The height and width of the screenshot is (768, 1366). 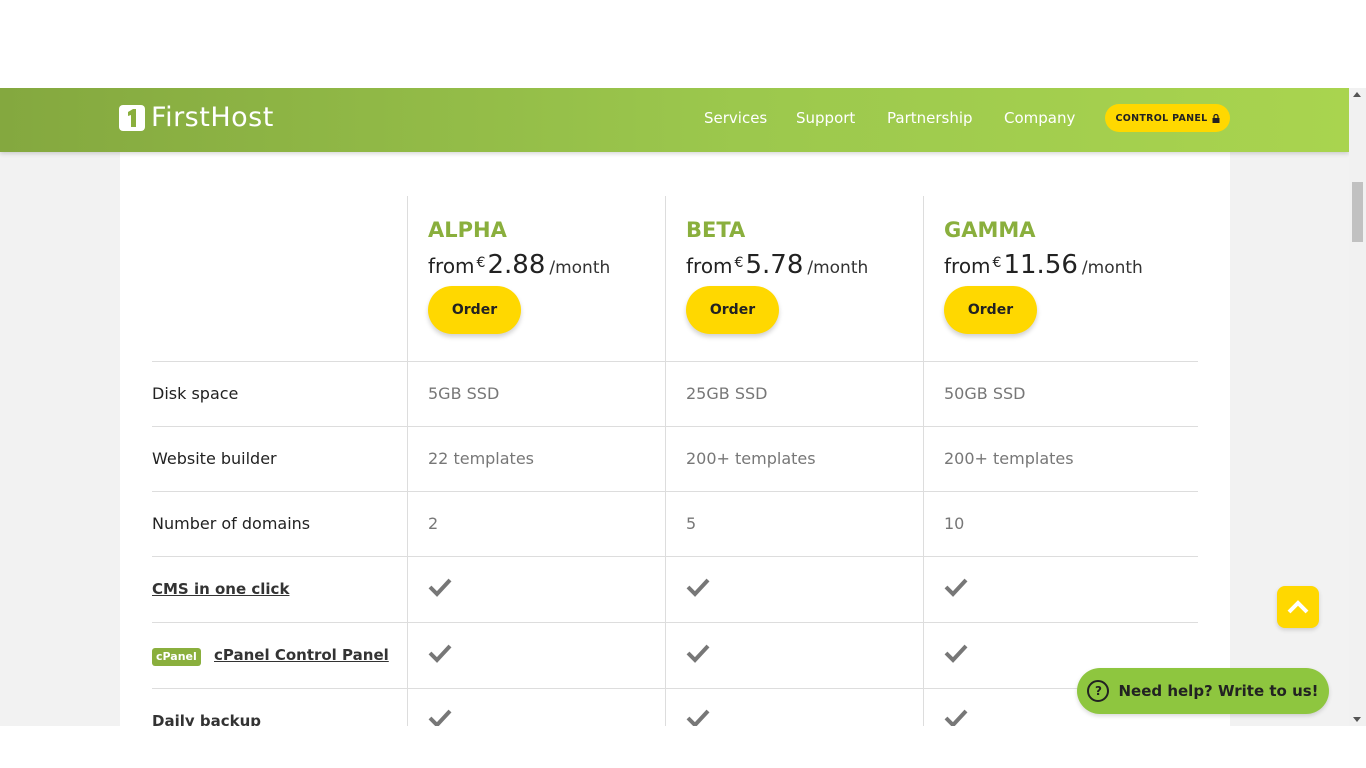 I want to click on table-cell: 10, so click(x=954, y=523).